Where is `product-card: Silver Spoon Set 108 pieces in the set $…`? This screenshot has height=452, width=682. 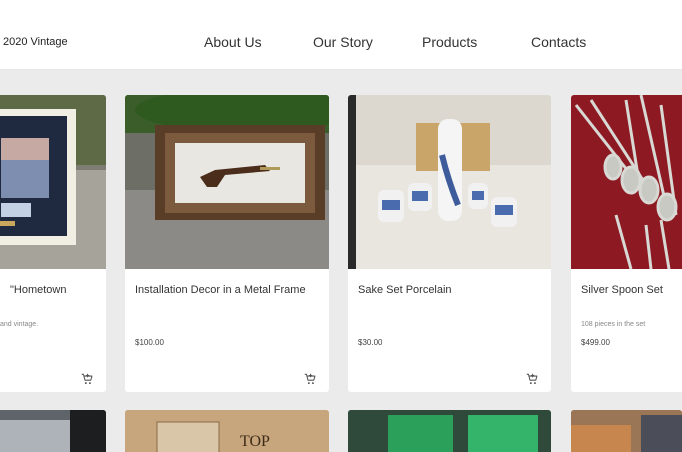
product-card: Silver Spoon Set 108 pieces in the set $… is located at coordinates (626, 243).